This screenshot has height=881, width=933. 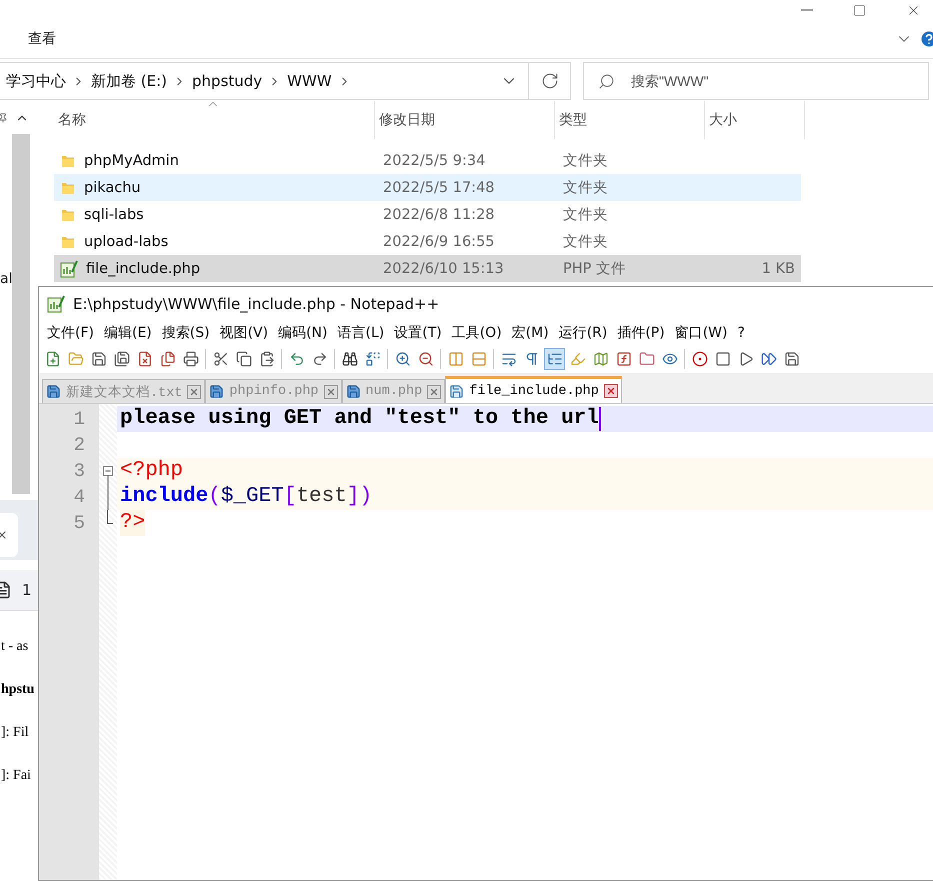 What do you see at coordinates (746, 359) in the screenshot?
I see `play-icon` at bounding box center [746, 359].